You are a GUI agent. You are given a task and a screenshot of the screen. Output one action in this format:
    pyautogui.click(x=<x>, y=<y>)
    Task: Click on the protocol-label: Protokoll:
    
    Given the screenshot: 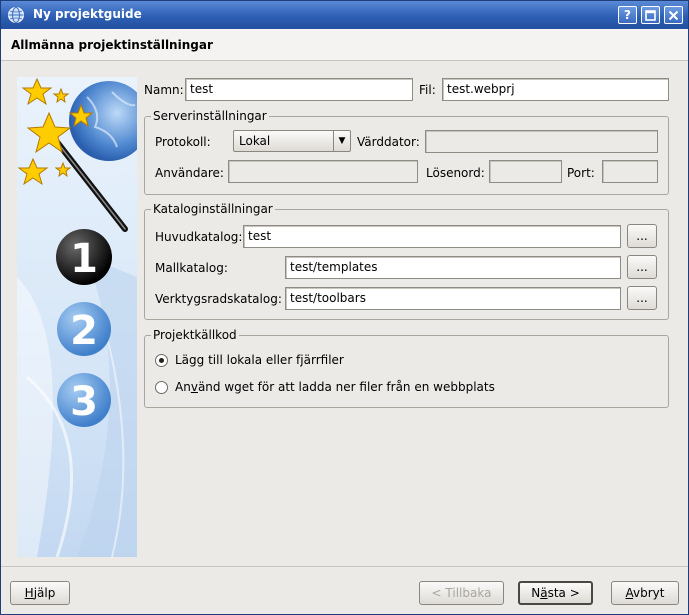 What is the action you would take?
    pyautogui.click(x=183, y=142)
    